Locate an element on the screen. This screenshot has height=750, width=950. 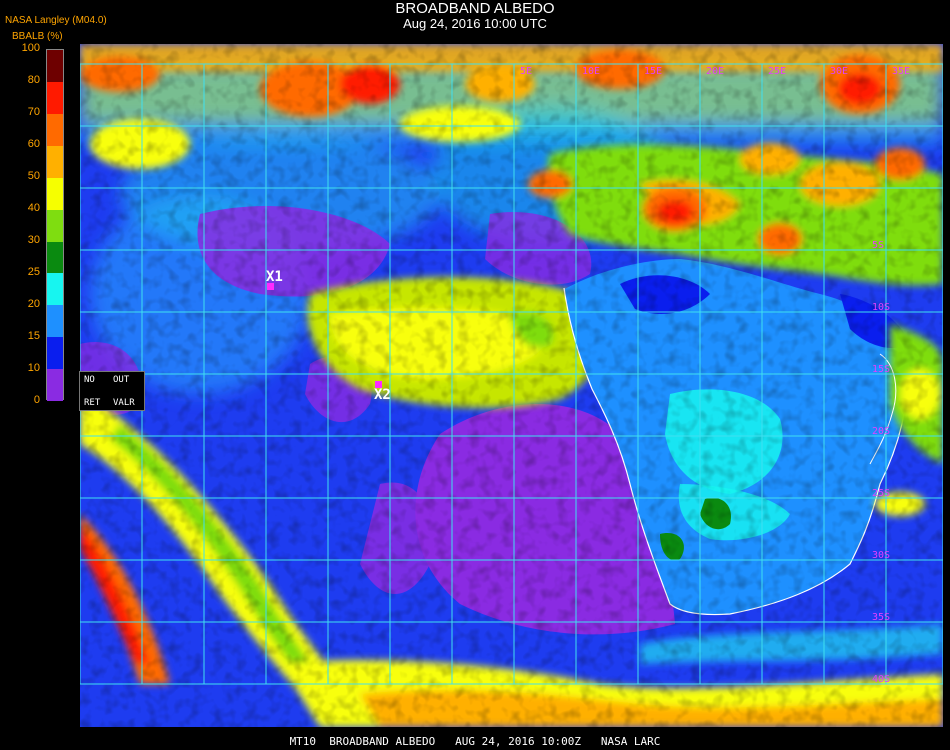
colorbar-tick: 30 is located at coordinates (33, 240).